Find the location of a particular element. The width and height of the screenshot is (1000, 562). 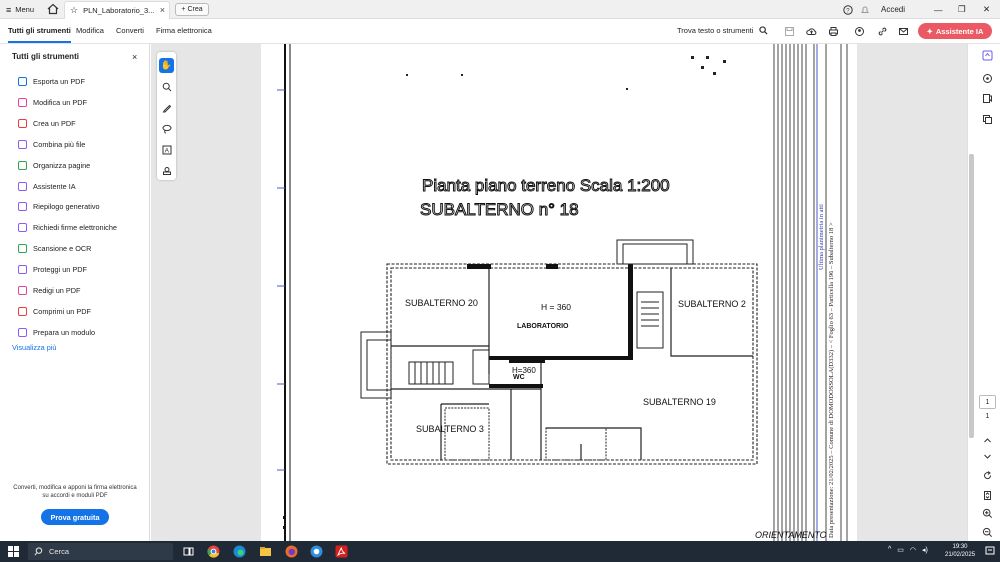

rotate-icon is located at coordinates (987, 475).